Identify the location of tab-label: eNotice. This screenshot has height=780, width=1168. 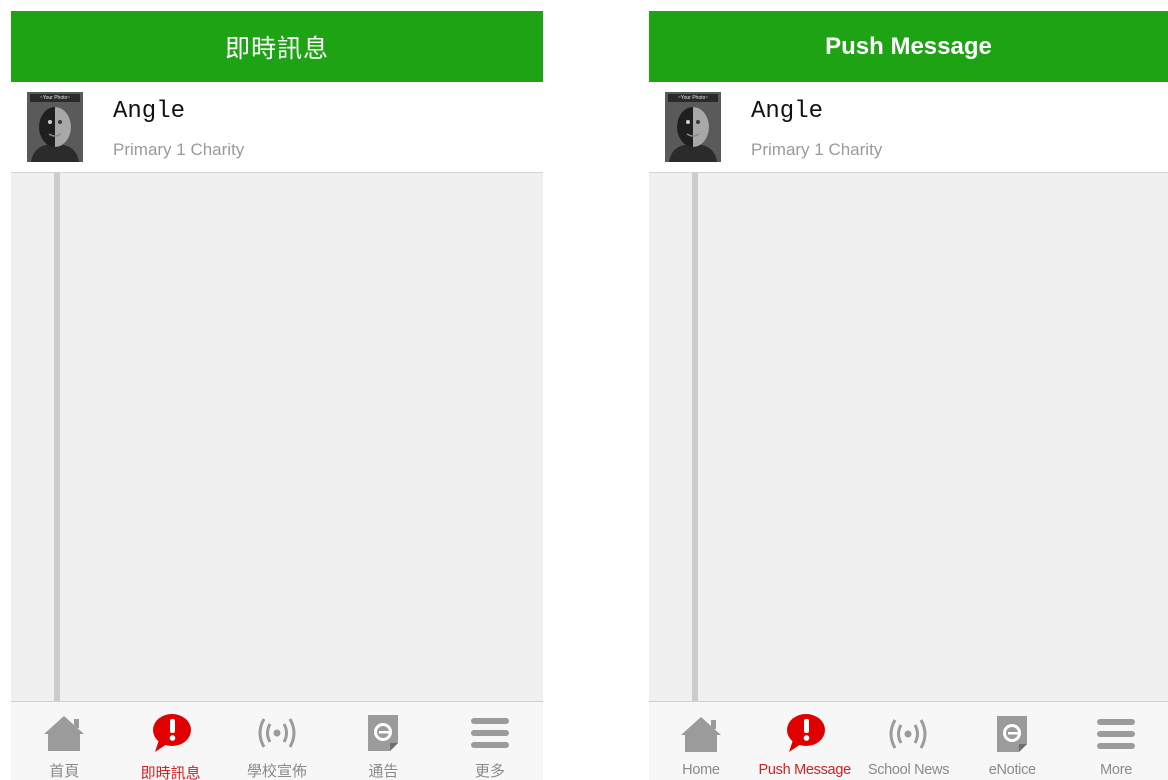
(1012, 770).